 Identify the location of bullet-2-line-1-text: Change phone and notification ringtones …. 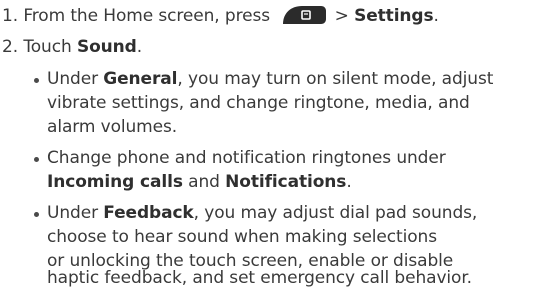
(246, 158).